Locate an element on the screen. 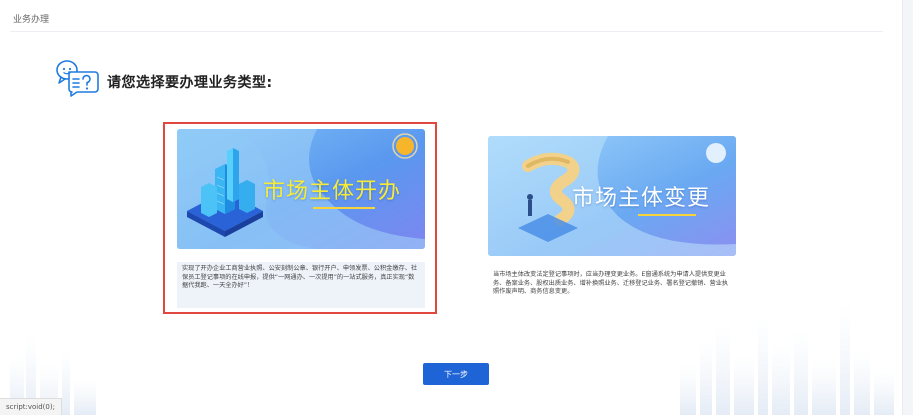  card-title: 市场主体变更 is located at coordinates (641, 198).